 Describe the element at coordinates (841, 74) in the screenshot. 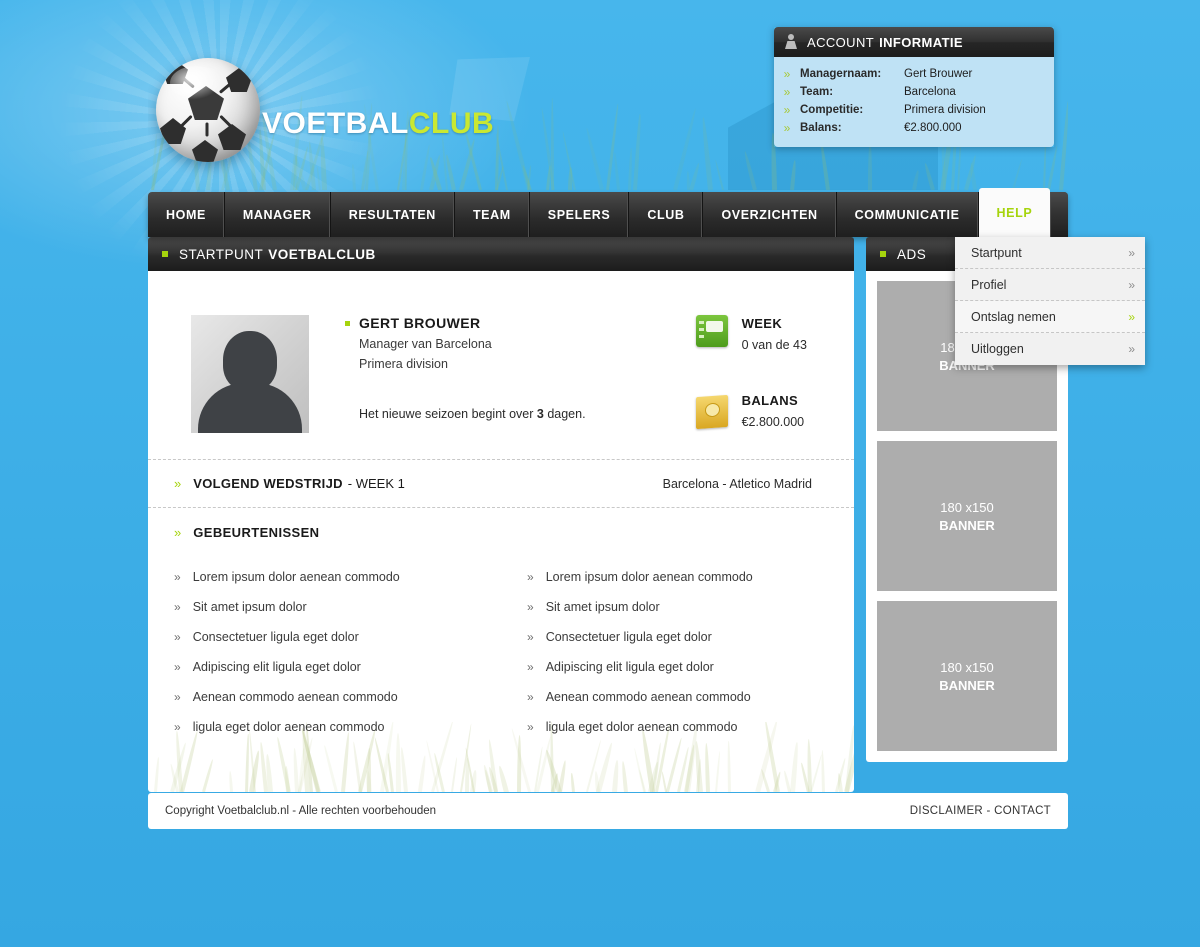

I see `account-info-label: Managernaam:` at that location.